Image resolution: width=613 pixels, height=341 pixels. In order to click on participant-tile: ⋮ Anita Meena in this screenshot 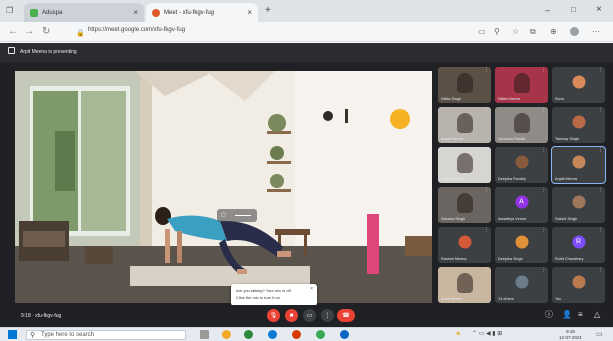, I will do `click(464, 285)`.